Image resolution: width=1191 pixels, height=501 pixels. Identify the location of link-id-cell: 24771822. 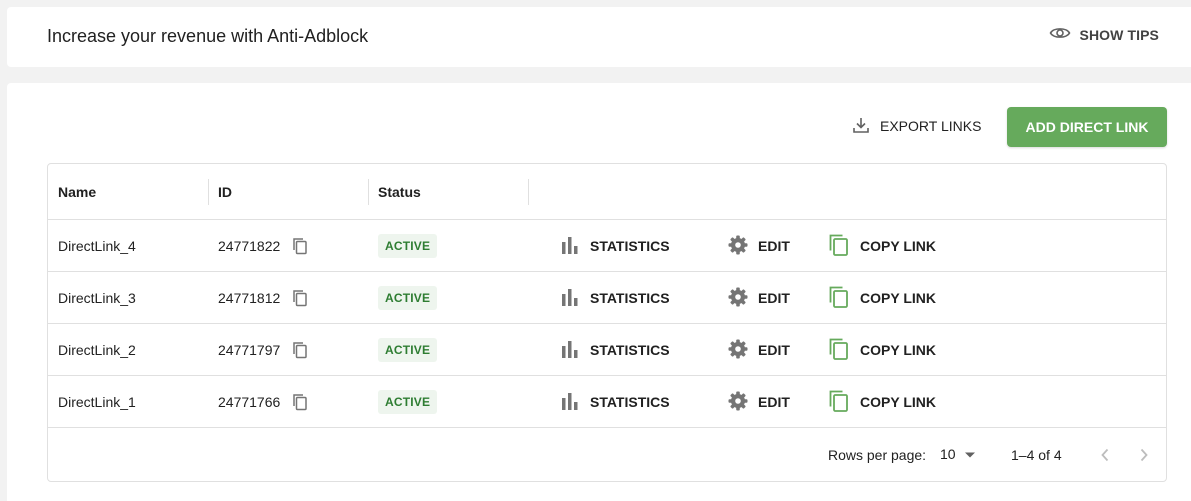
(263, 246).